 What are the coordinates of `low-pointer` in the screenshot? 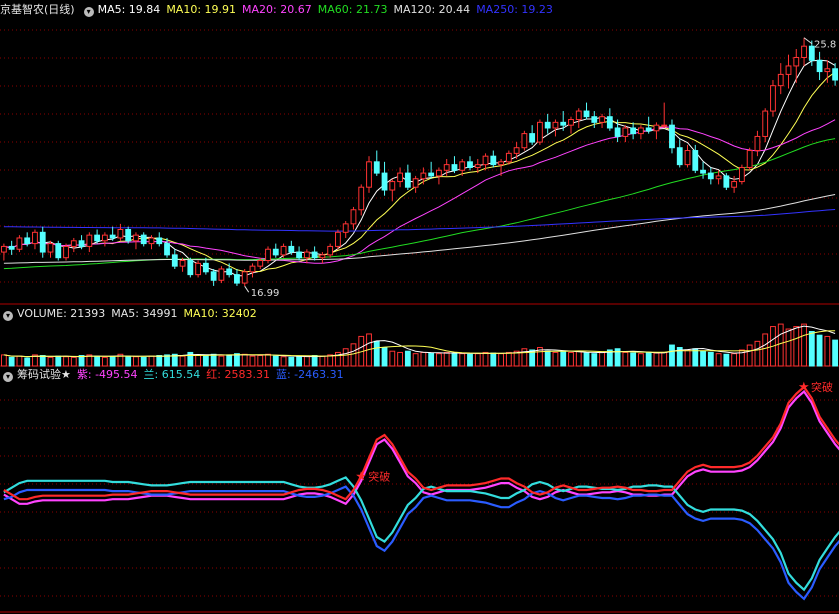 It's located at (247, 289).